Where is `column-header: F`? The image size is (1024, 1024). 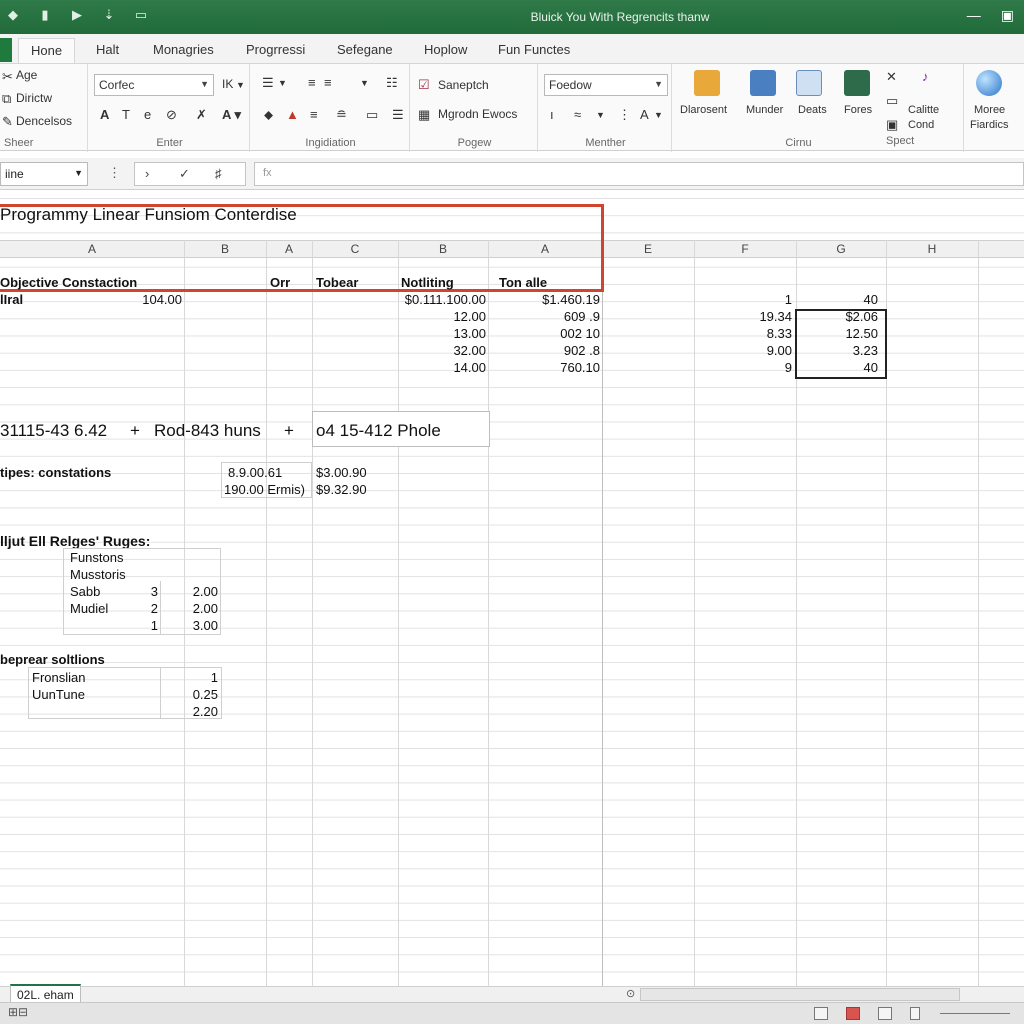 column-header: F is located at coordinates (745, 249).